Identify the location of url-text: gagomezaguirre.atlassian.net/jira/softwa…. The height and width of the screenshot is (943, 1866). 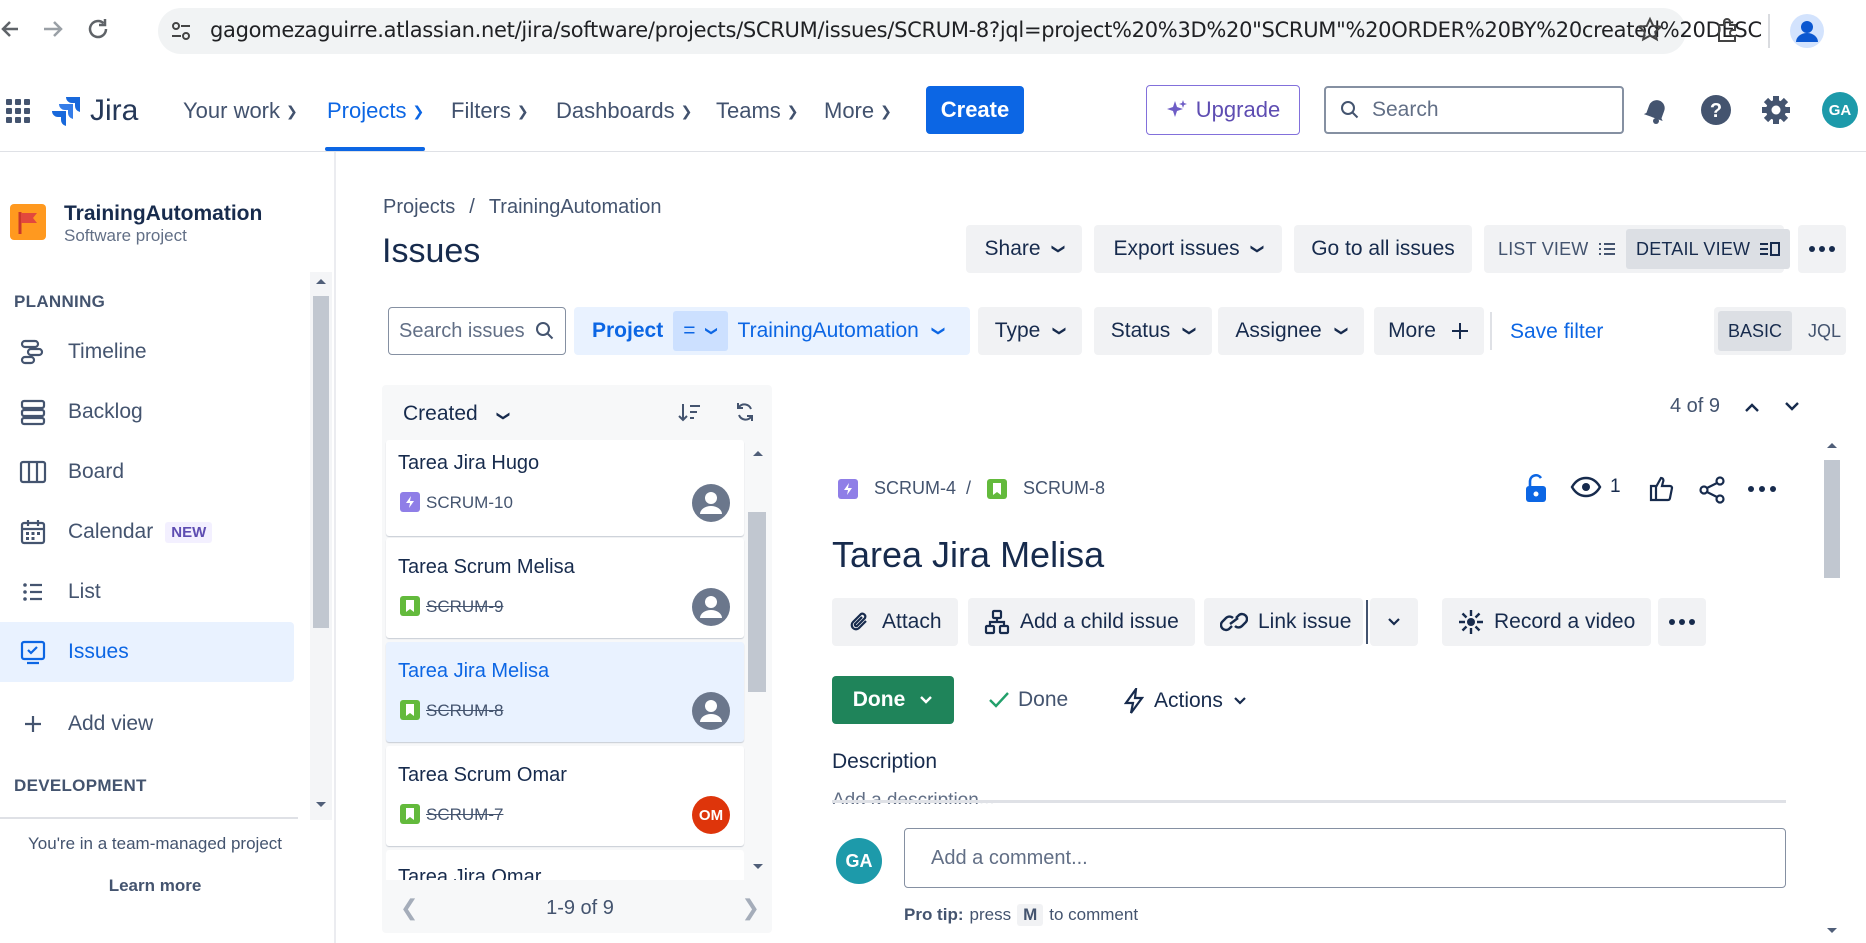
(986, 30).